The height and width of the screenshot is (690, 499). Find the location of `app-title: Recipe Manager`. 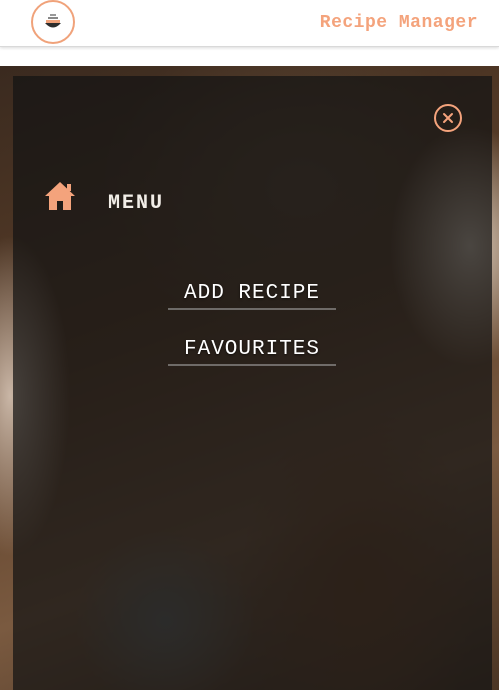

app-title: Recipe Manager is located at coordinates (398, 23).